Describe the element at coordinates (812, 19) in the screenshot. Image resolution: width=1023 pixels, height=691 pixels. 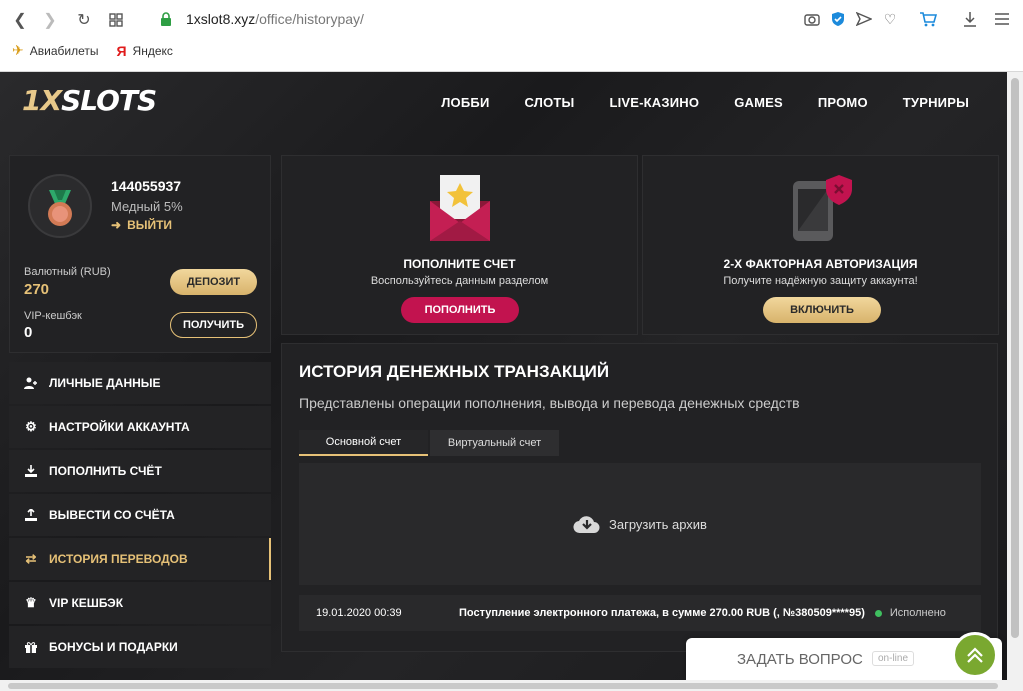
I see `camera-icon` at that location.